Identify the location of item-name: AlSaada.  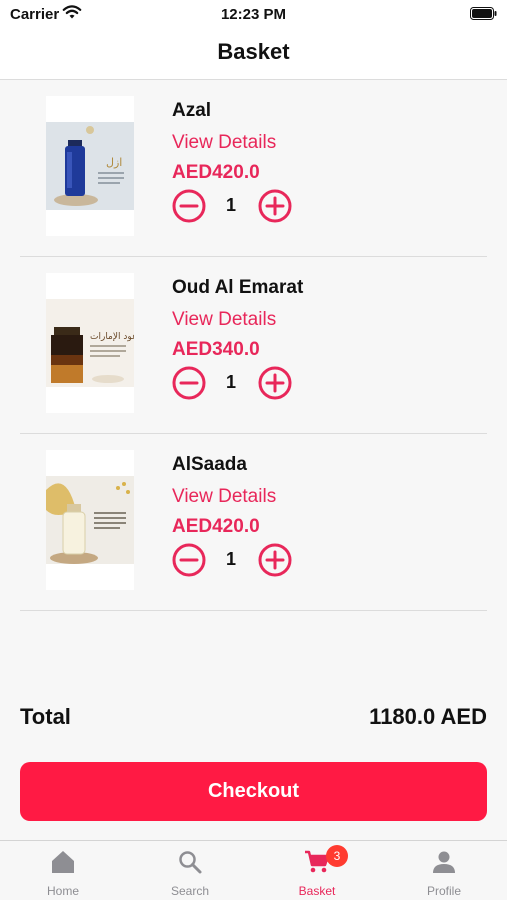
(209, 464).